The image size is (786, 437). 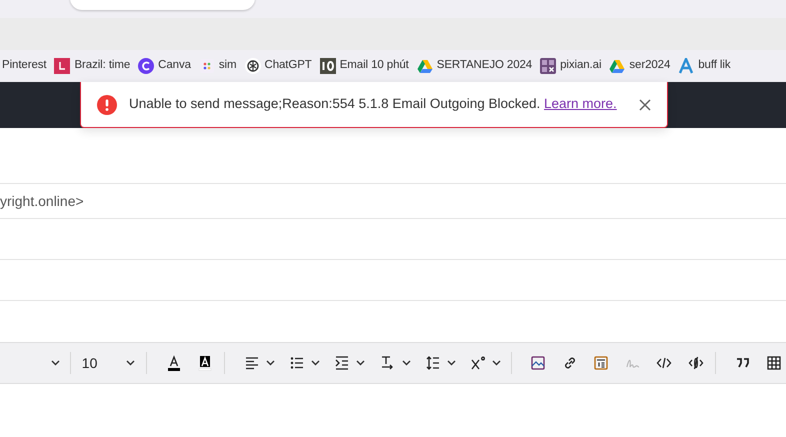 I want to click on letter-a-icon, so click(x=686, y=66).